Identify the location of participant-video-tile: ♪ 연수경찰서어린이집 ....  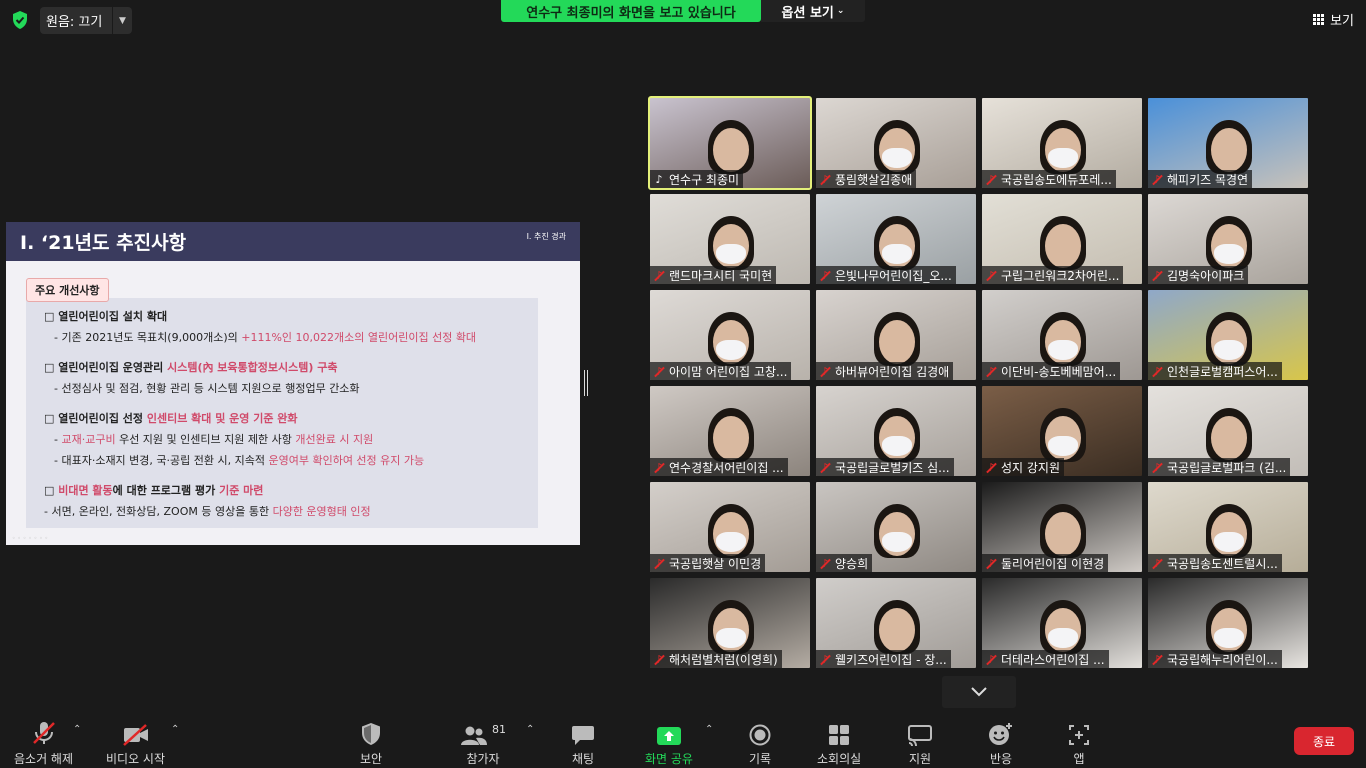
(730, 431).